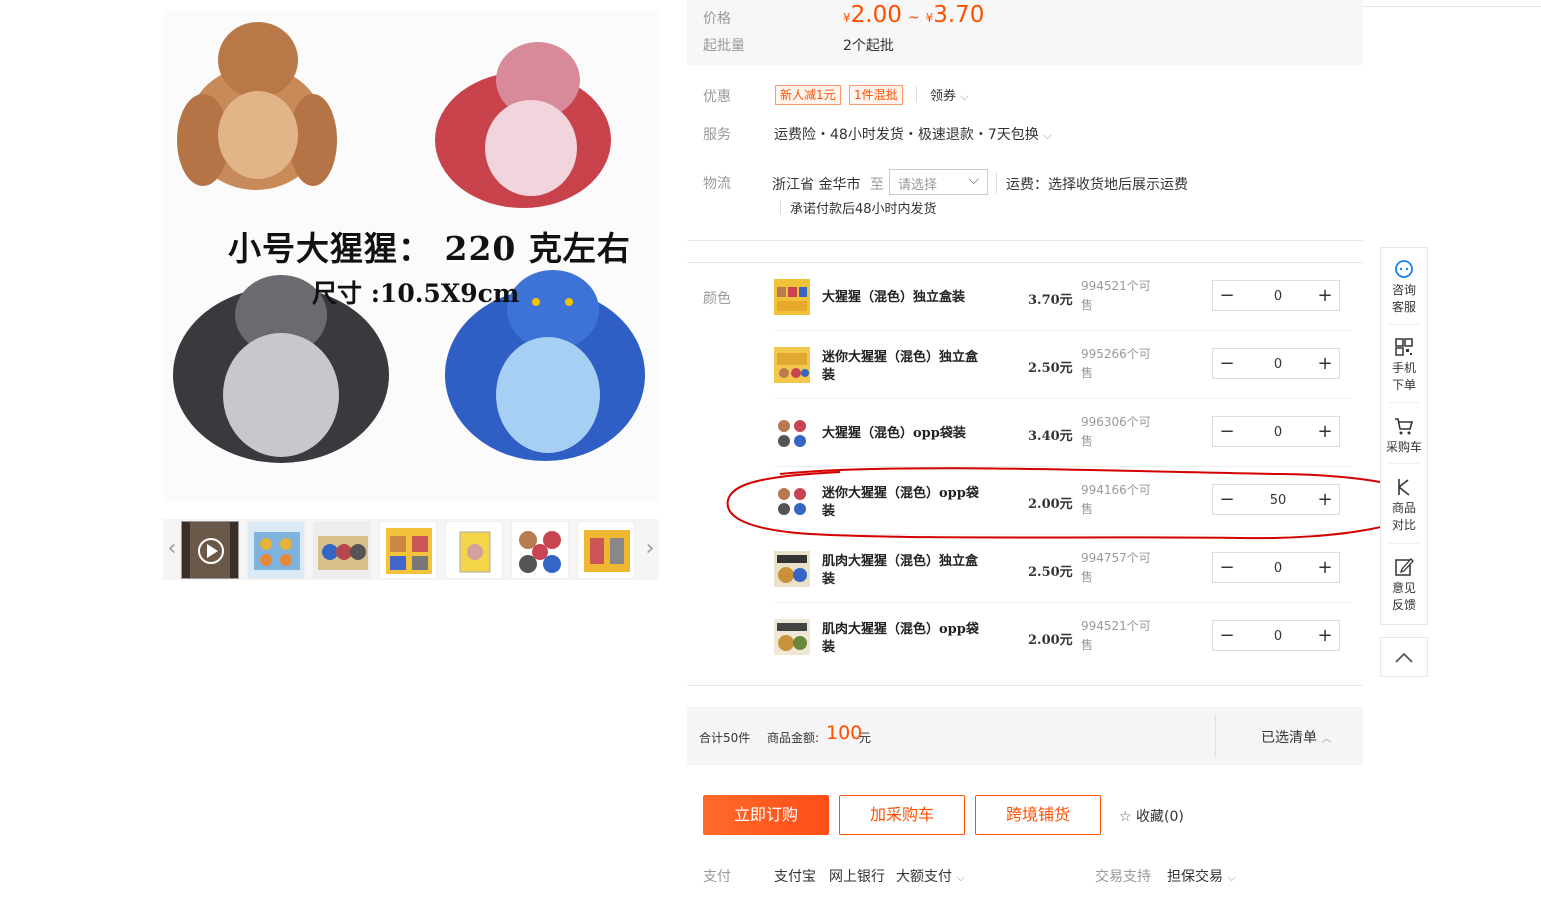 The width and height of the screenshot is (1541, 906). I want to click on selected-list-label: 已选清单, so click(1289, 738).